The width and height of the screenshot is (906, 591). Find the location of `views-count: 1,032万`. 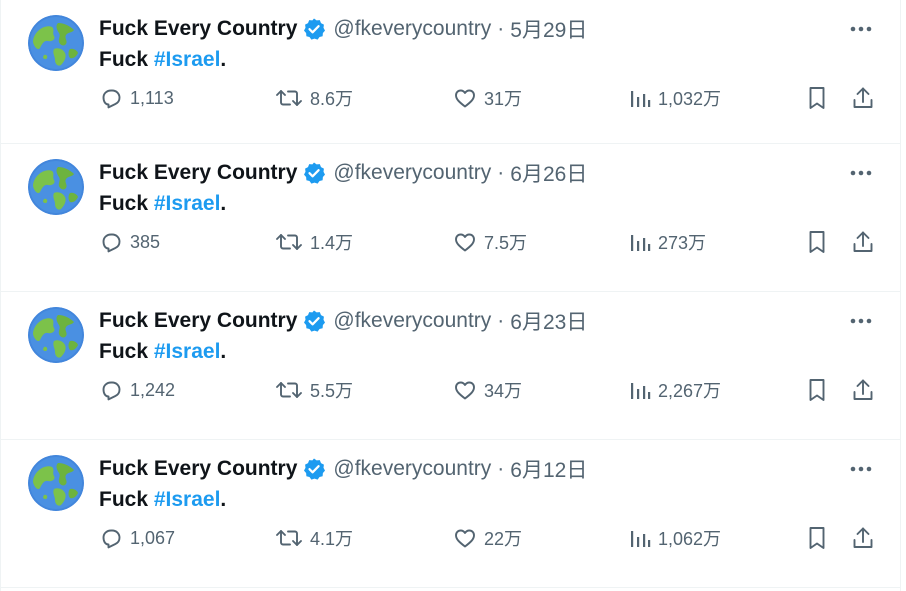

views-count: 1,032万 is located at coordinates (690, 99).